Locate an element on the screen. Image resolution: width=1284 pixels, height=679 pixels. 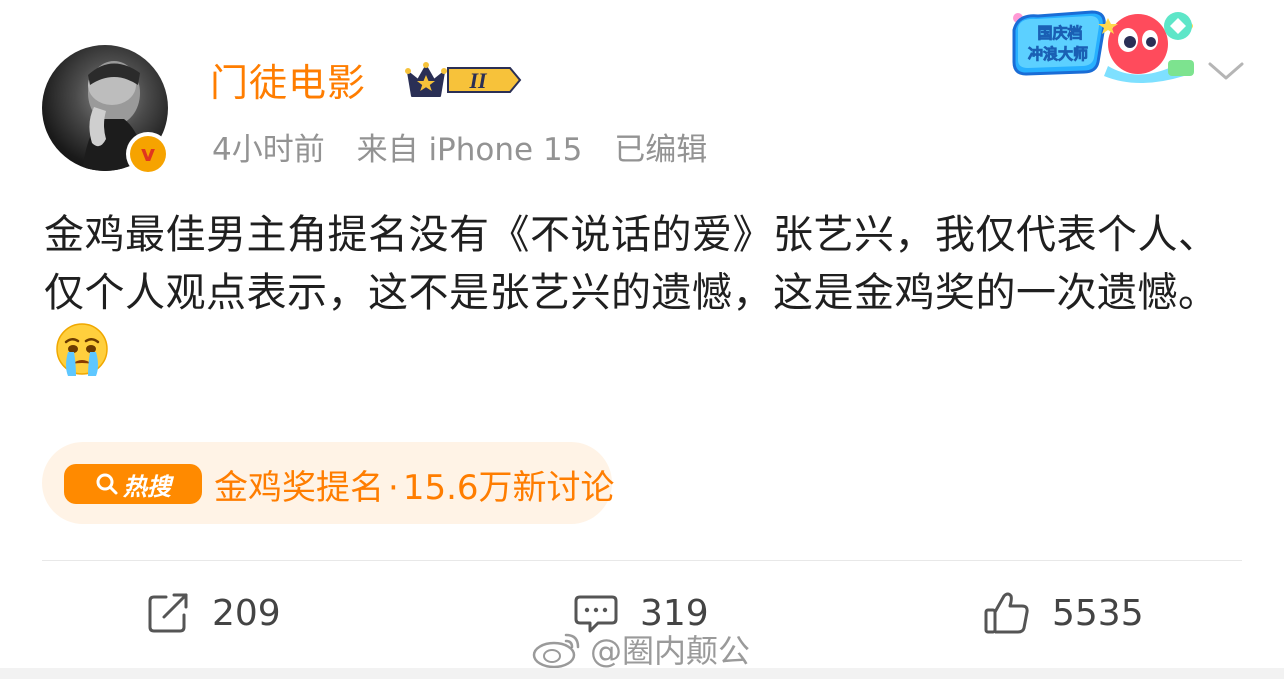
verified-icon: v is located at coordinates (148, 154).